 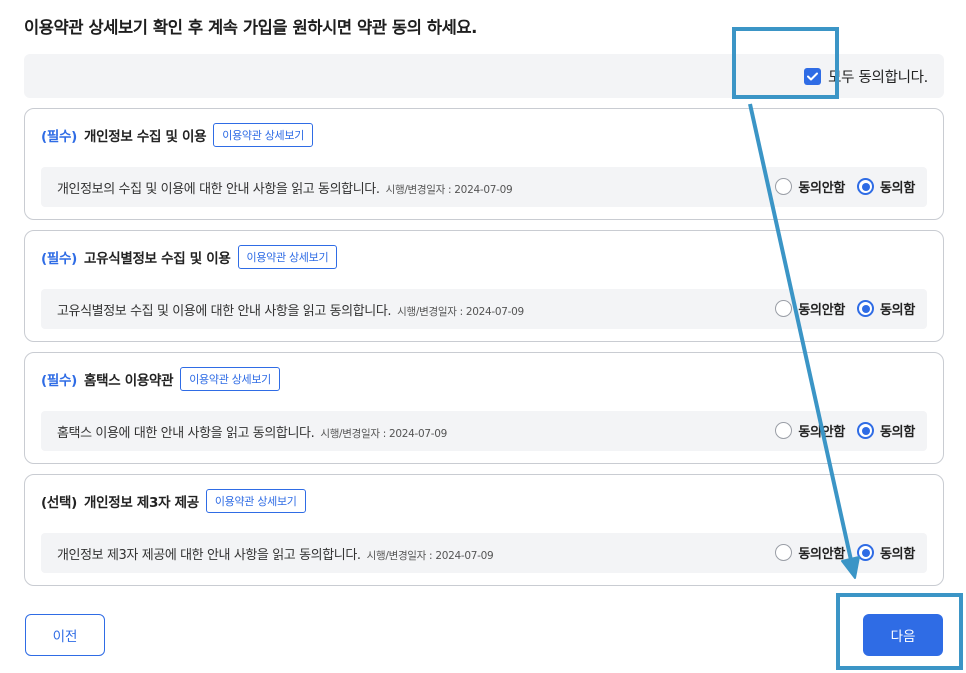 What do you see at coordinates (209, 555) in the screenshot?
I see `term-description-text: 개인정보 제3자 제공에 대한 안내 사항을 읽고 동의합니다.` at bounding box center [209, 555].